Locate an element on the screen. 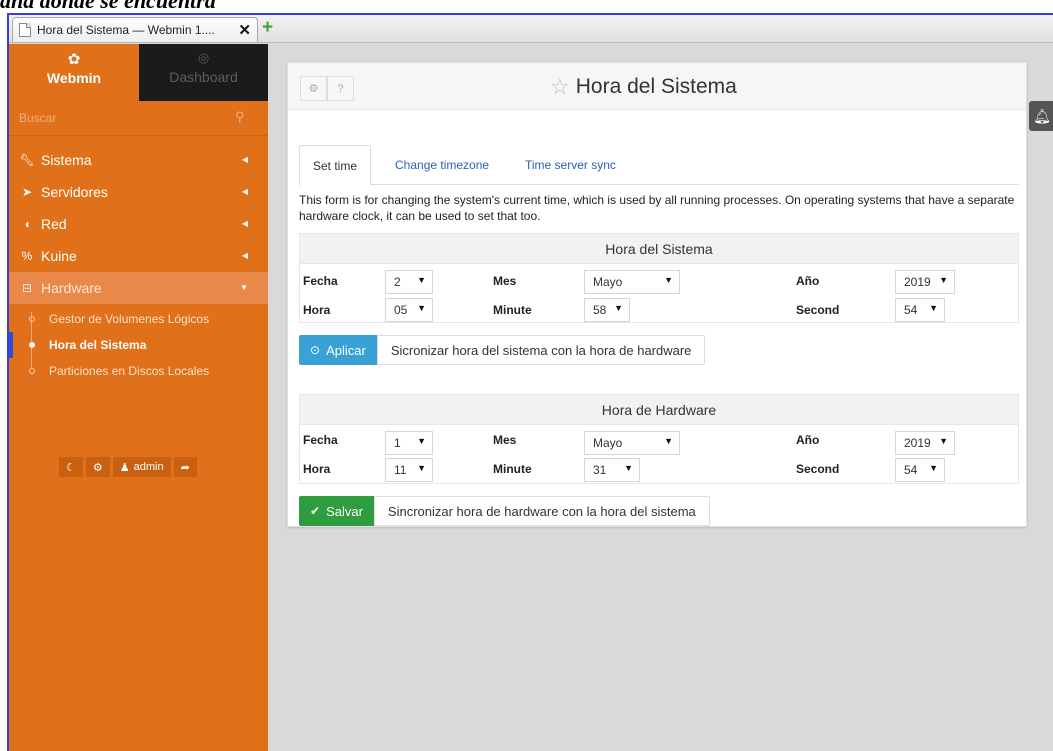  save-label: Salvar is located at coordinates (344, 511).